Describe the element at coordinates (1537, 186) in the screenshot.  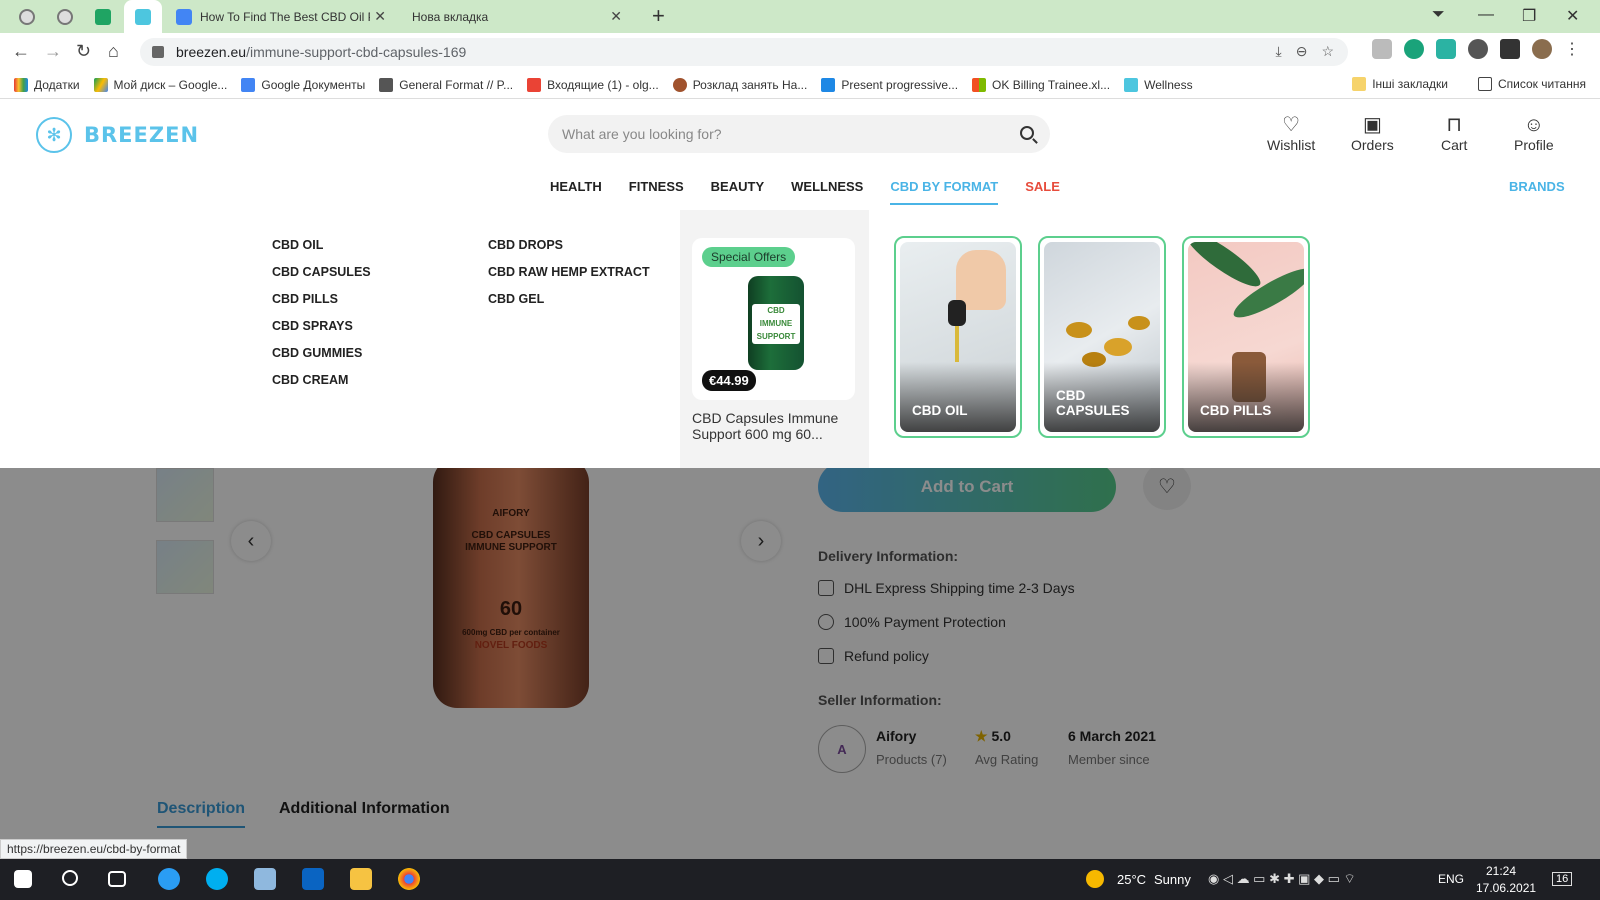
I see `nav-brands: BRANDS` at that location.